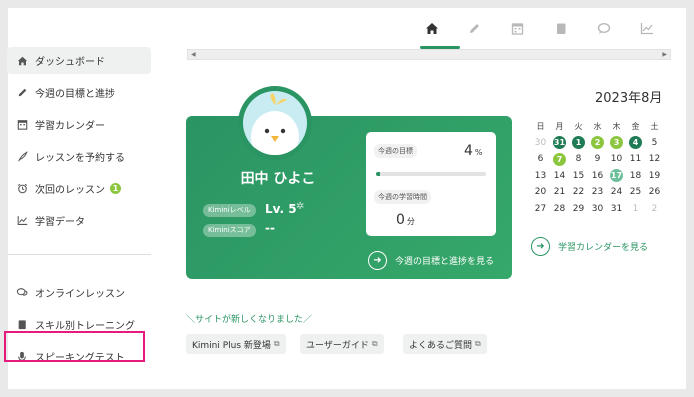 This screenshot has height=397, width=694. What do you see at coordinates (193, 54) in the screenshot?
I see `scroll-left-icon: ◀` at bounding box center [193, 54].